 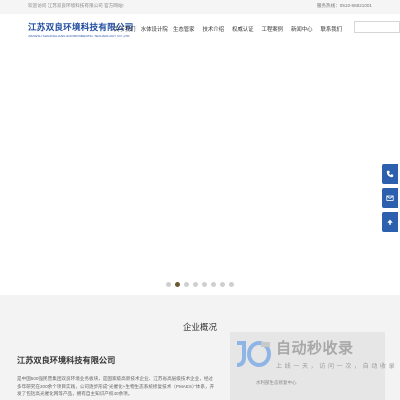 I want to click on side-phone-button, so click(x=390, y=174).